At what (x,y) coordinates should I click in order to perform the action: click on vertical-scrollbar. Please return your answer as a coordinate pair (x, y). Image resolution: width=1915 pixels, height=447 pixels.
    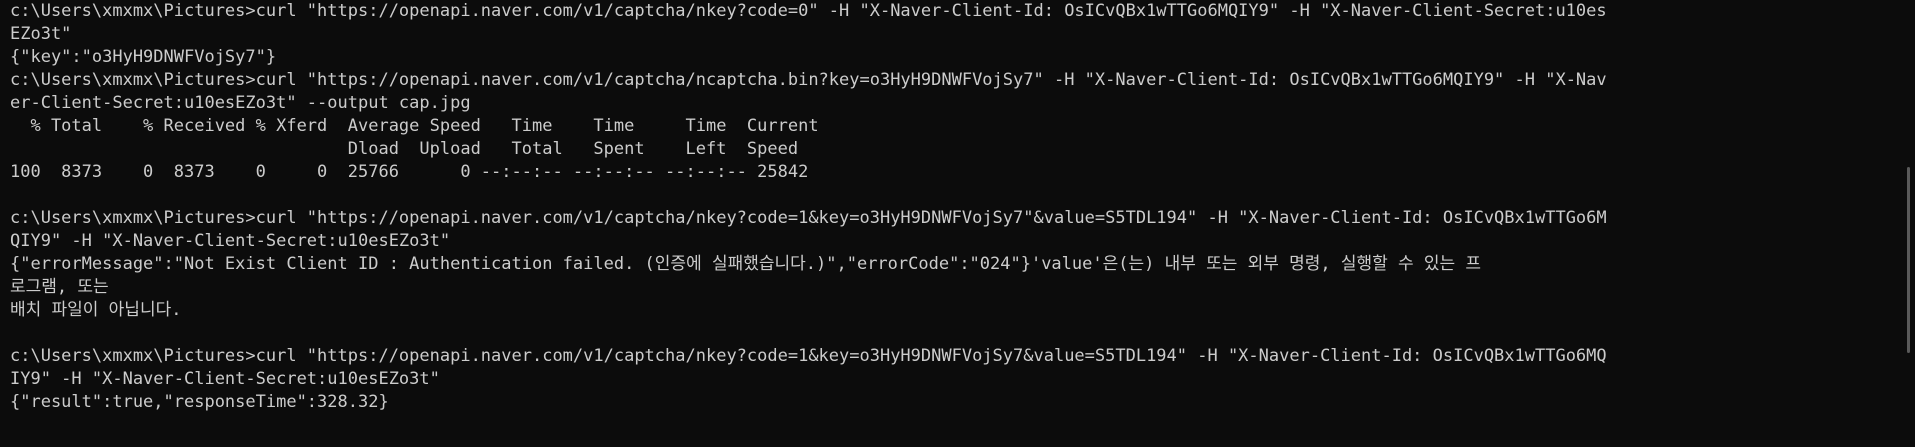
    Looking at the image, I should click on (1907, 223).